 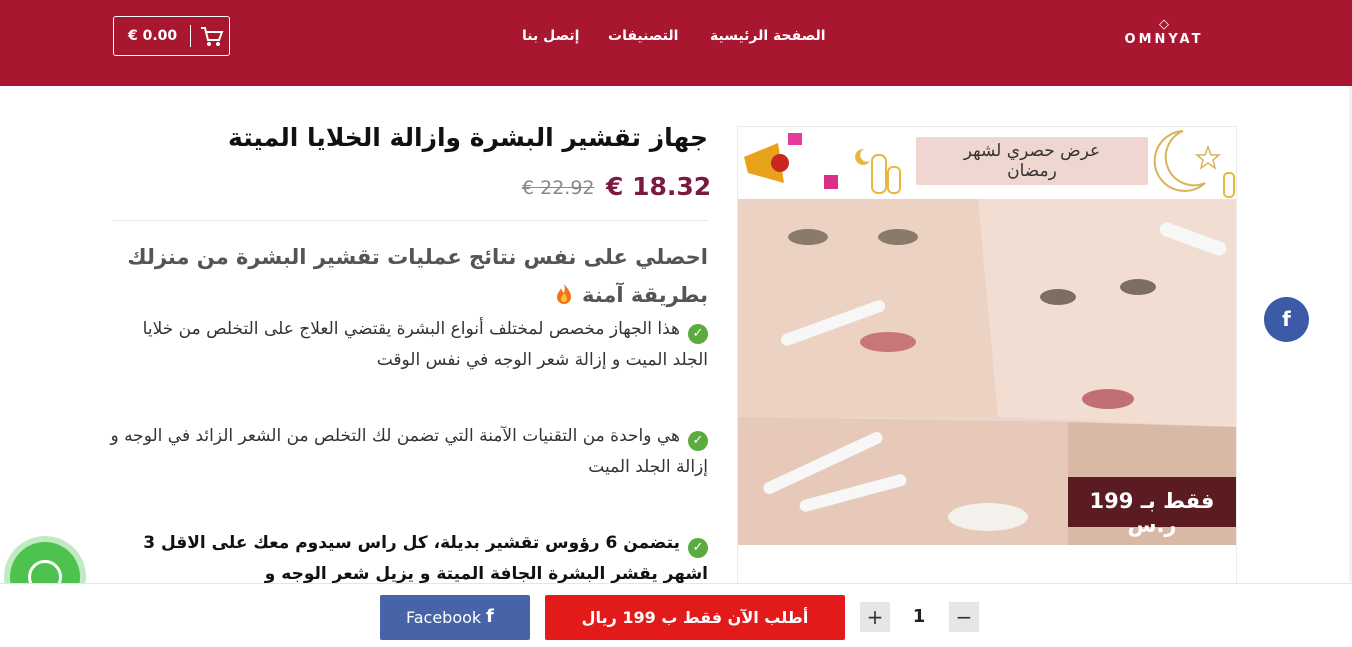 What do you see at coordinates (1164, 39) in the screenshot?
I see `brand-name: OMNYAT` at bounding box center [1164, 39].